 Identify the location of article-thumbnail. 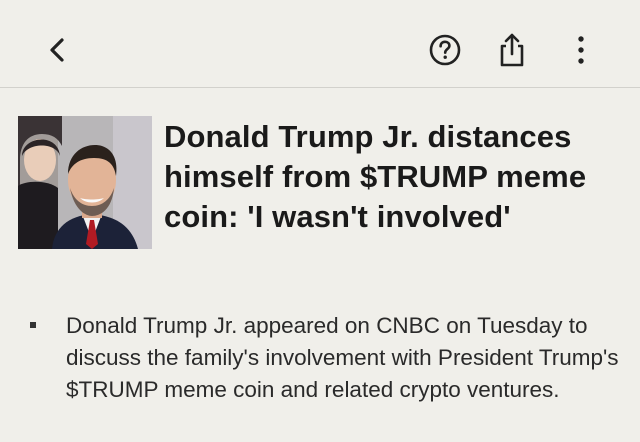
(85, 182).